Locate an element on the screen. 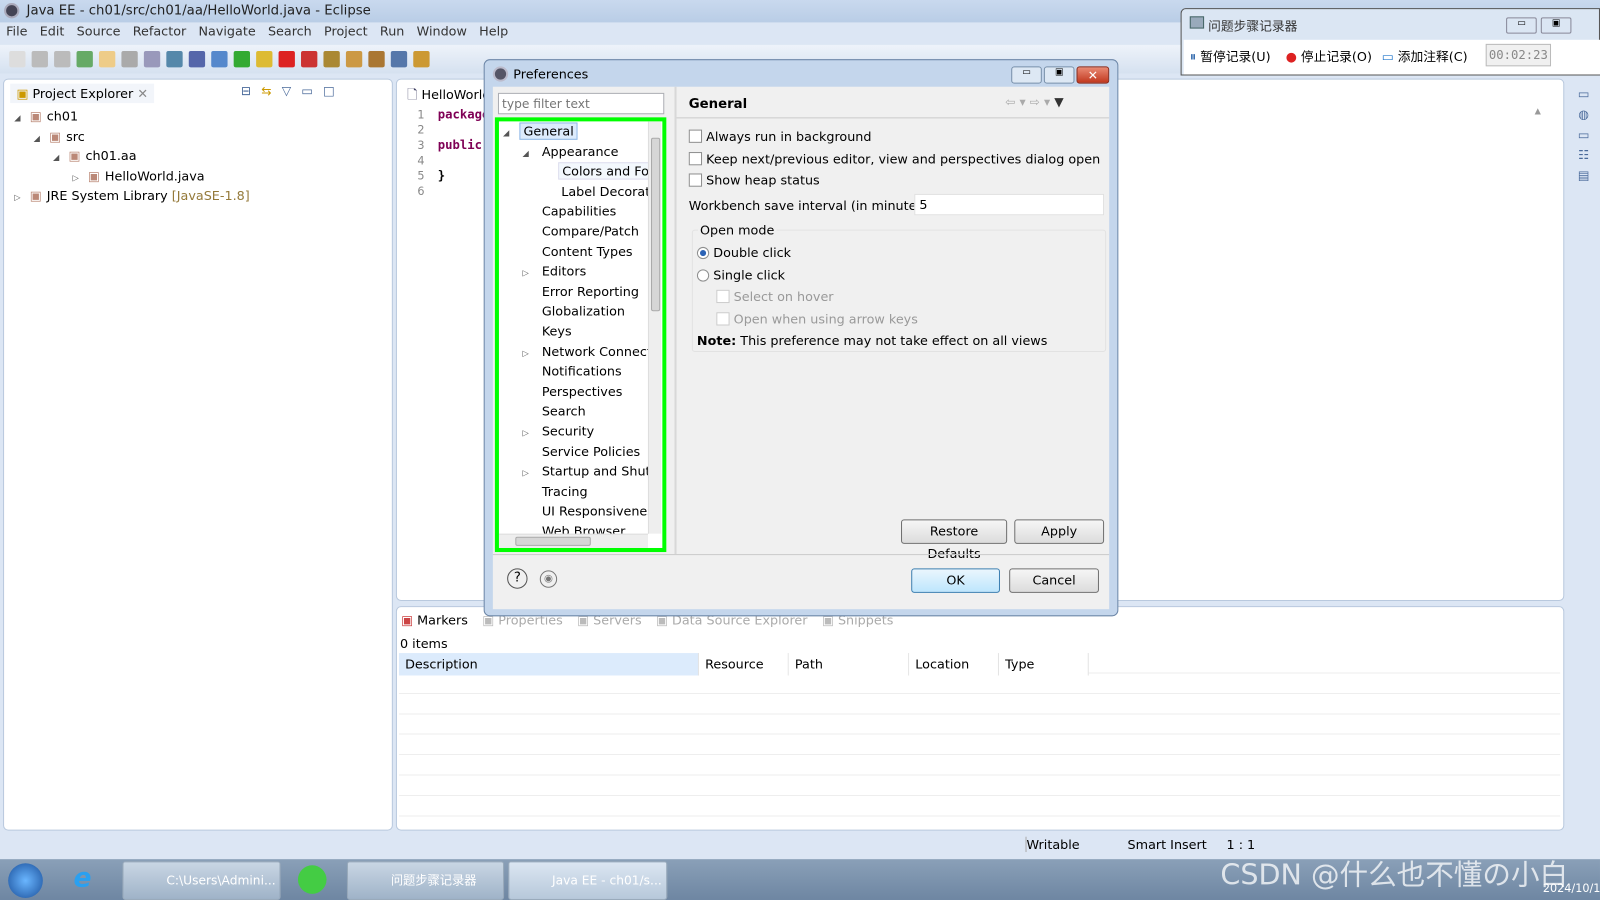 The height and width of the screenshot is (900, 1600). code-line: package is located at coordinates (464, 114).